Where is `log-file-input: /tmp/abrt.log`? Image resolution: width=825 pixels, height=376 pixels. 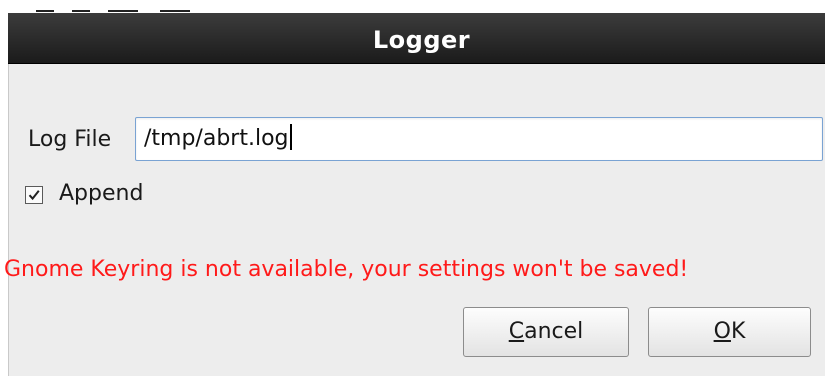 log-file-input: /tmp/abrt.log is located at coordinates (479, 139).